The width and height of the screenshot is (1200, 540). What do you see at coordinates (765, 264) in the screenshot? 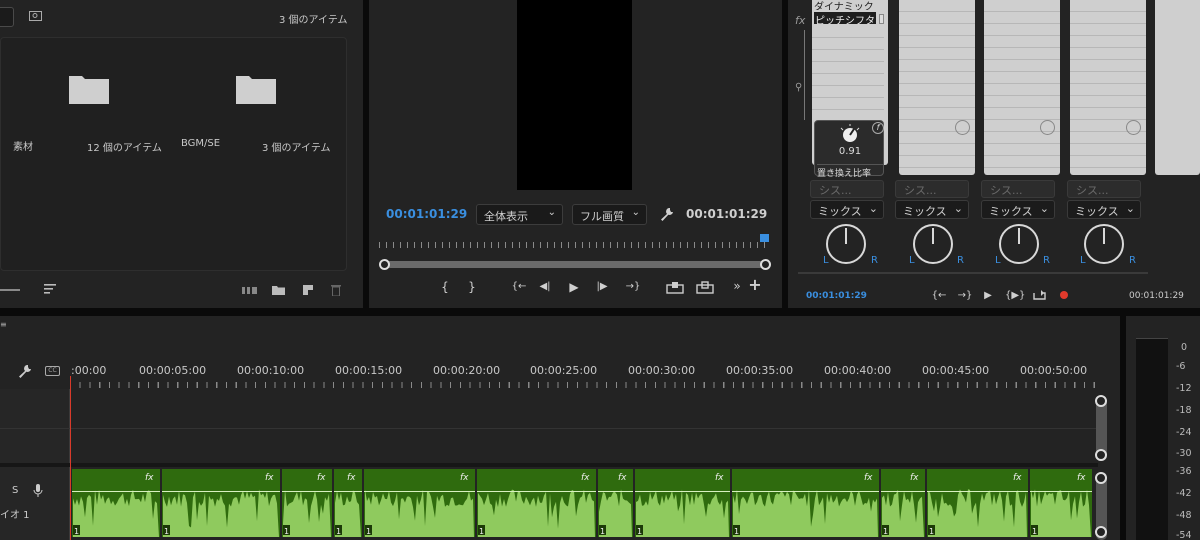
I see `scroll-handle-right` at bounding box center [765, 264].